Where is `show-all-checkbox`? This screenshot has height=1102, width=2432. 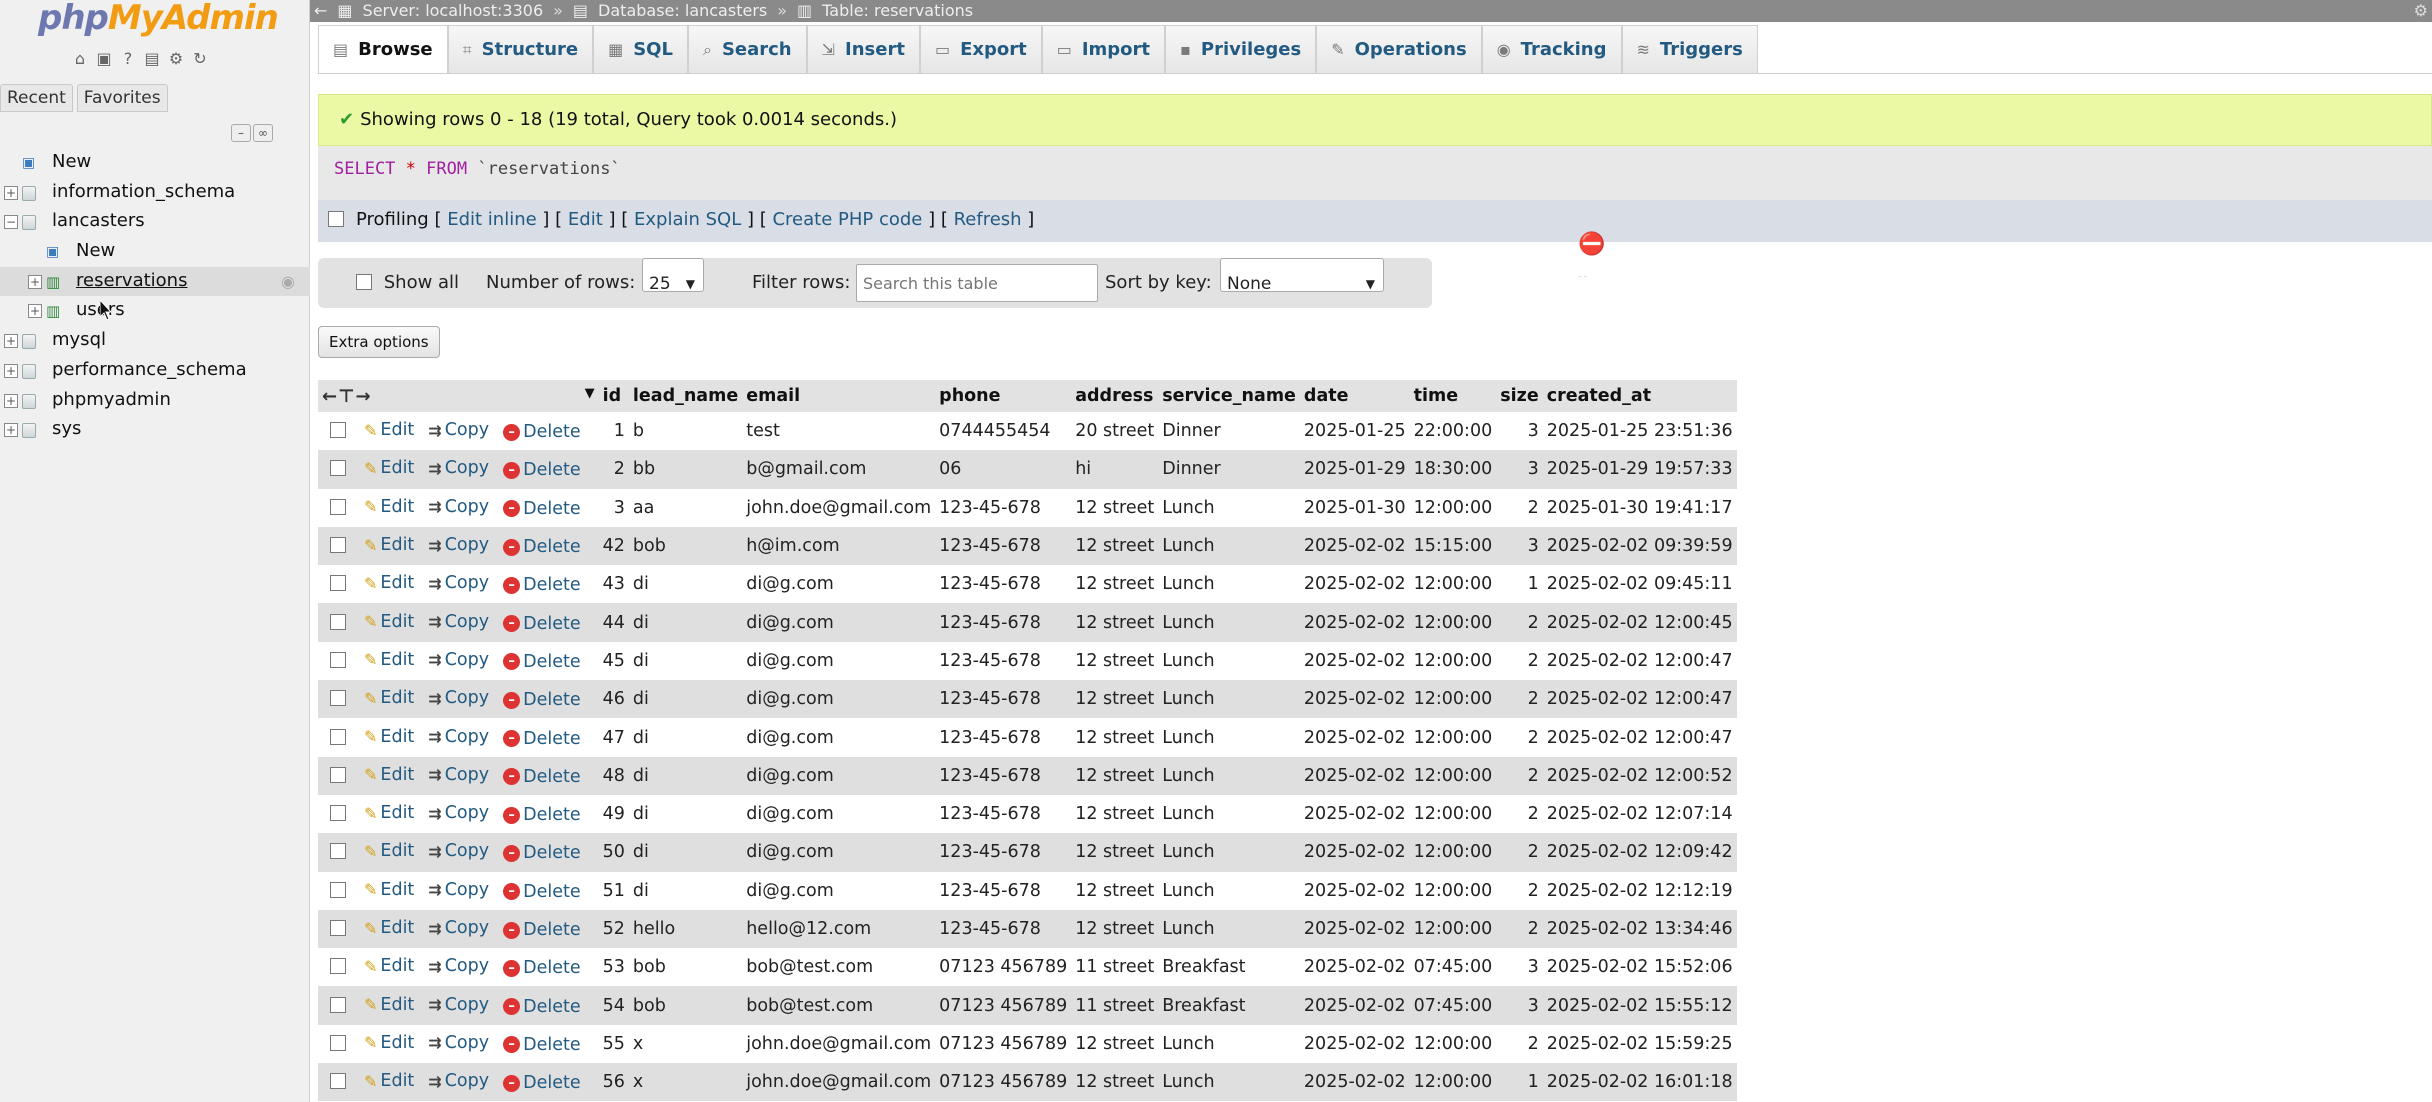
show-all-checkbox is located at coordinates (364, 282).